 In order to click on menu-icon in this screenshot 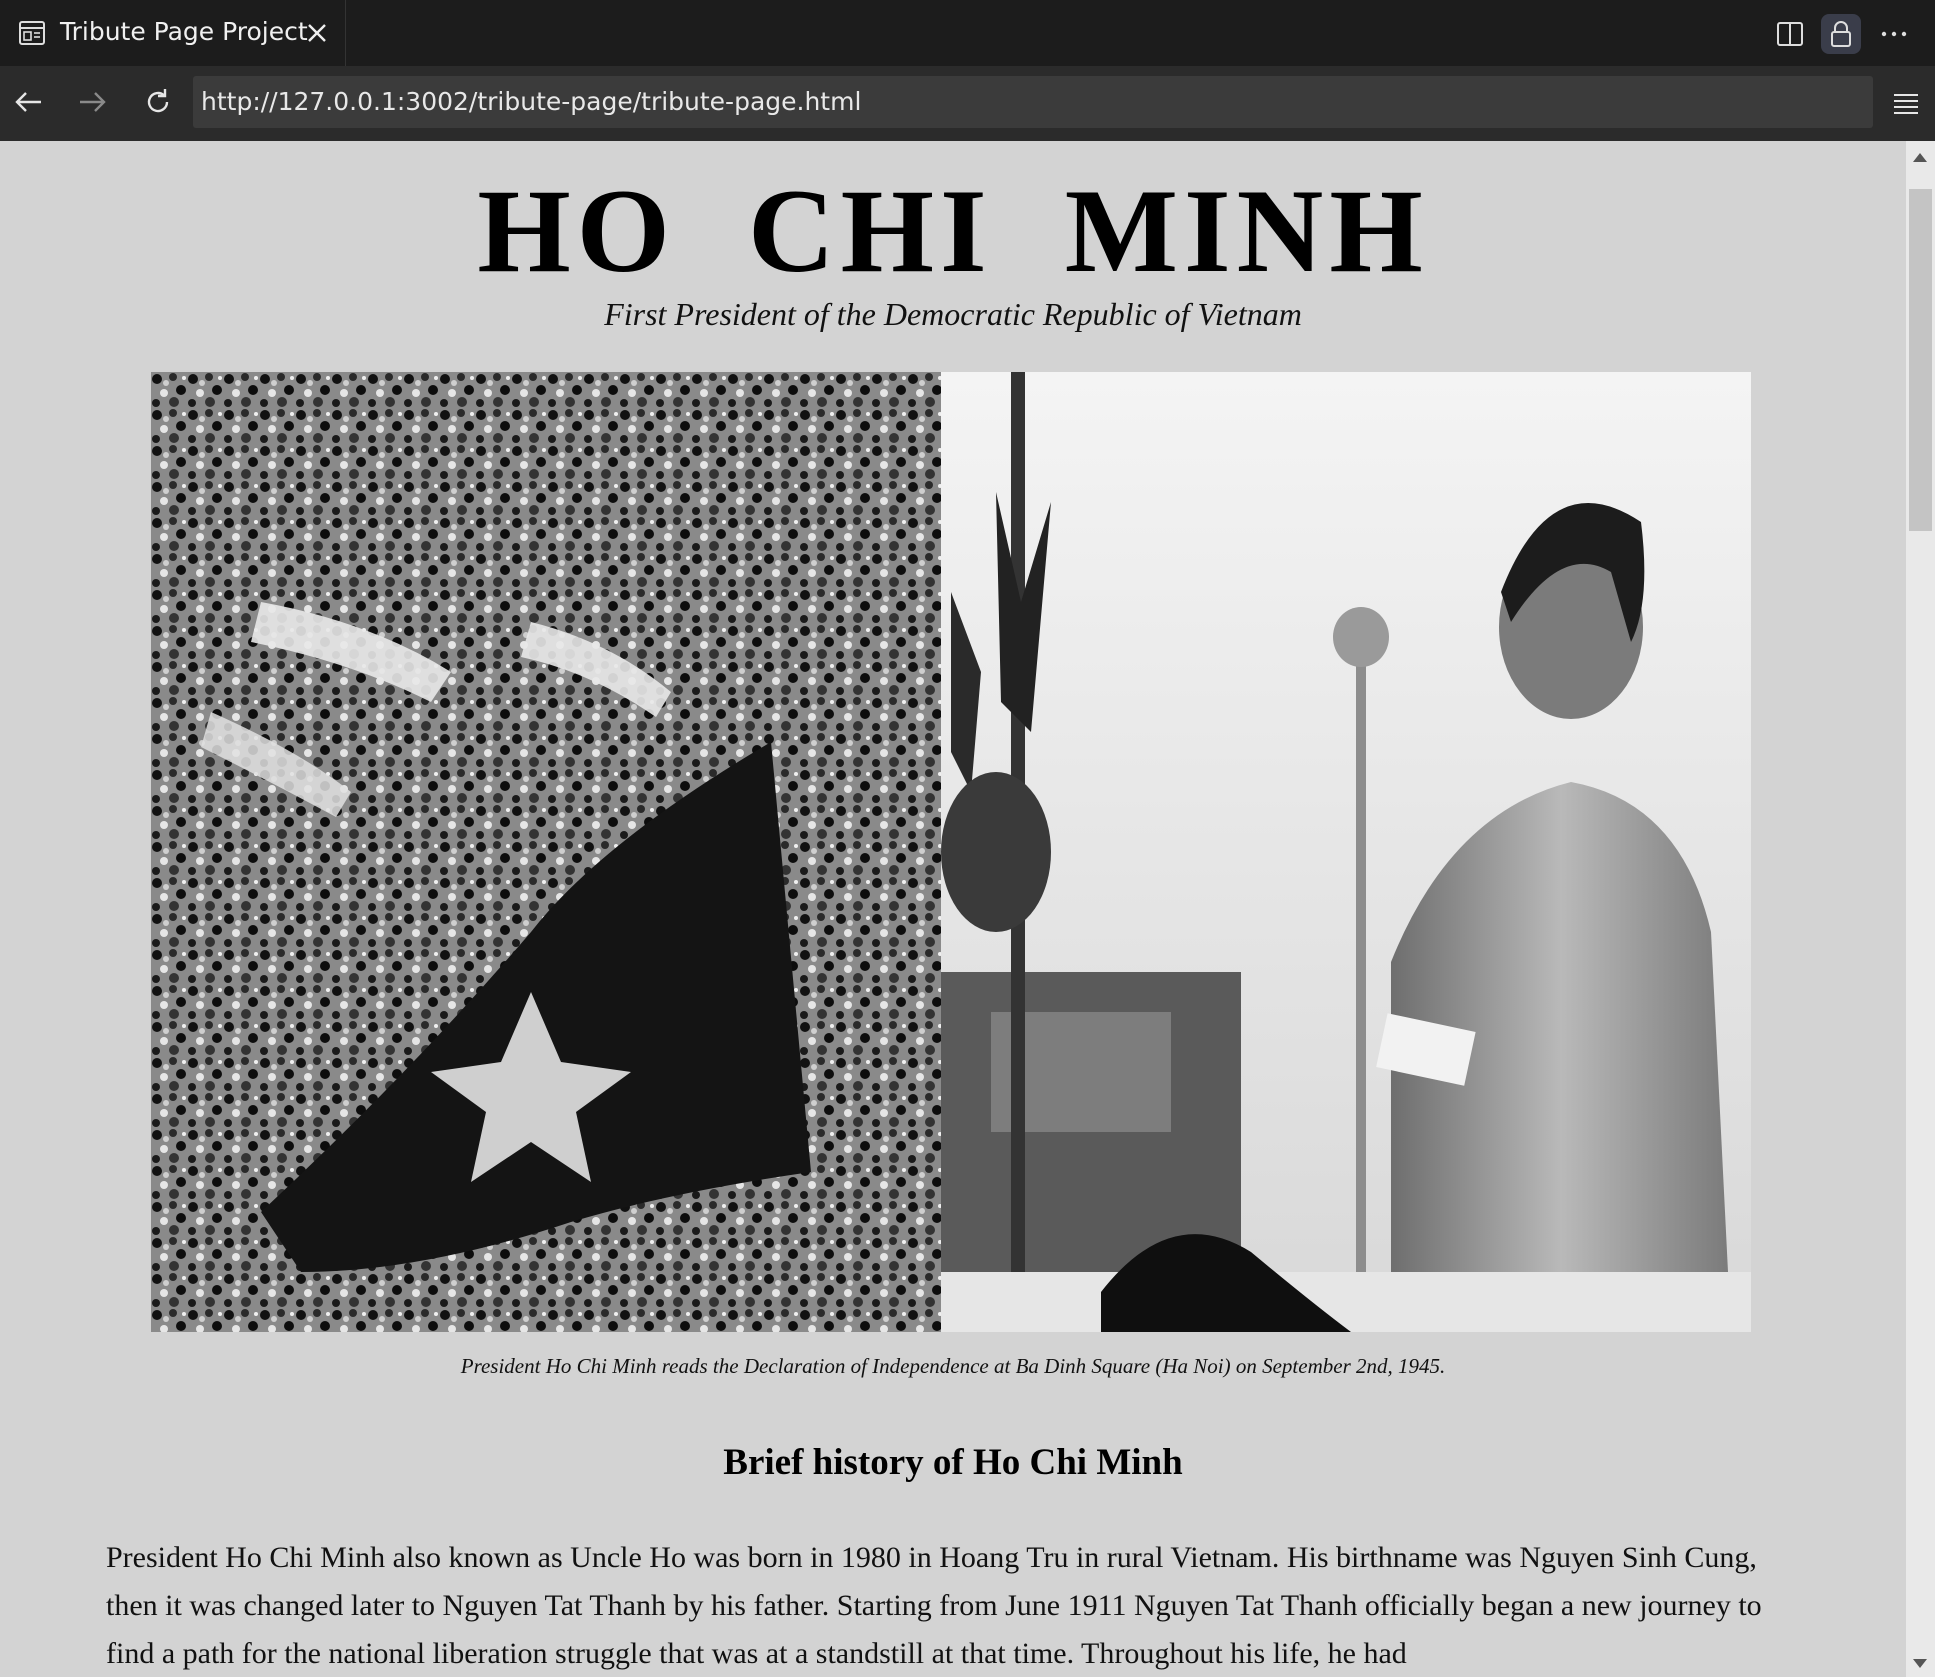, I will do `click(1906, 103)`.